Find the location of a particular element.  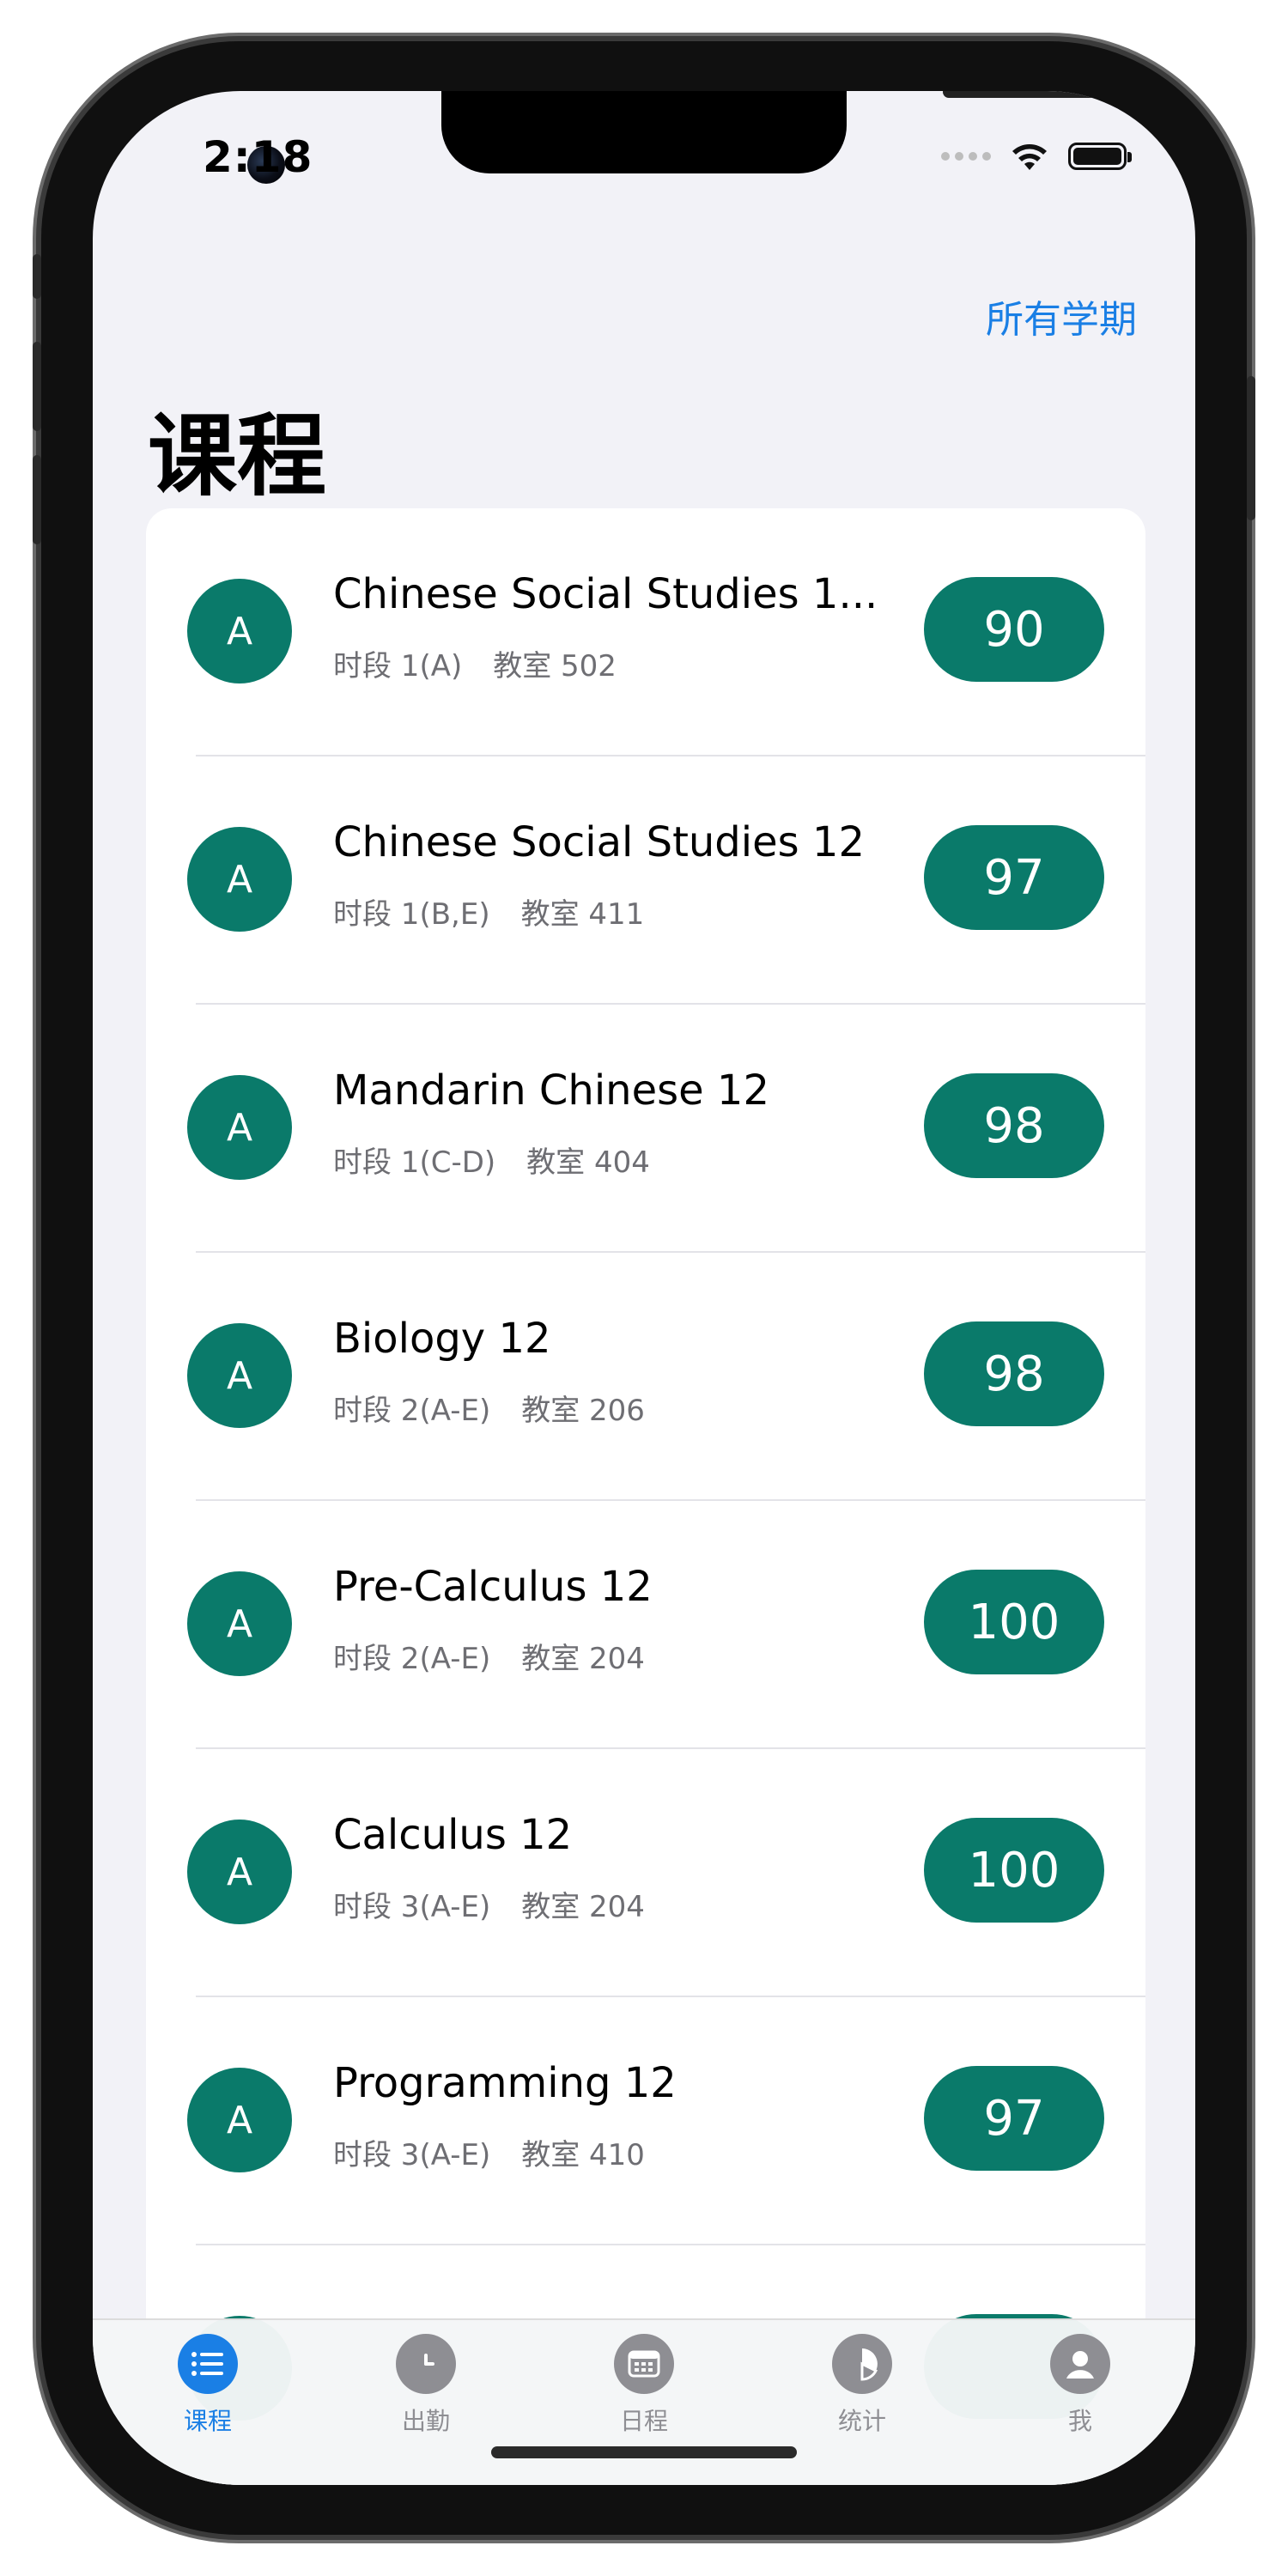

course-meta: 时段 2(A-E) 教室 204 is located at coordinates (489, 1656).